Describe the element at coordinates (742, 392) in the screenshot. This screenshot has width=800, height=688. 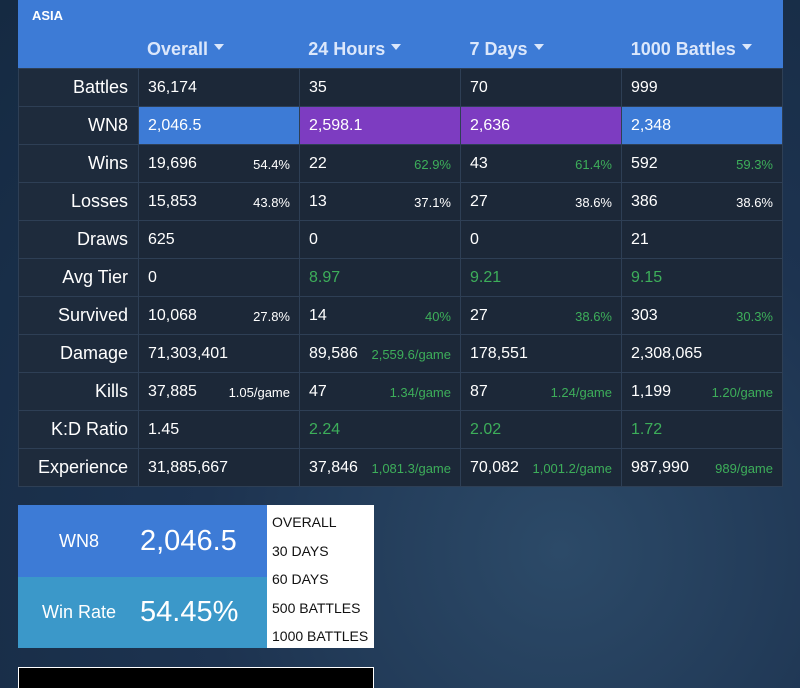
I see `stat-subvalue: 1.20/game` at that location.